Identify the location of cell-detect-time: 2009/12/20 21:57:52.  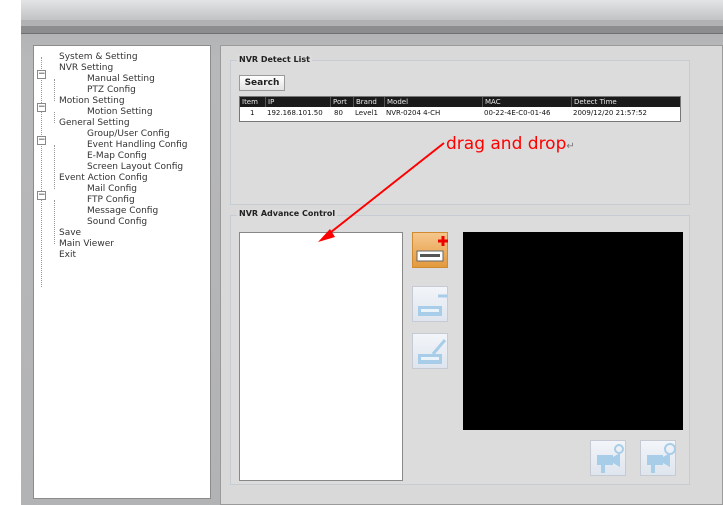
(609, 113).